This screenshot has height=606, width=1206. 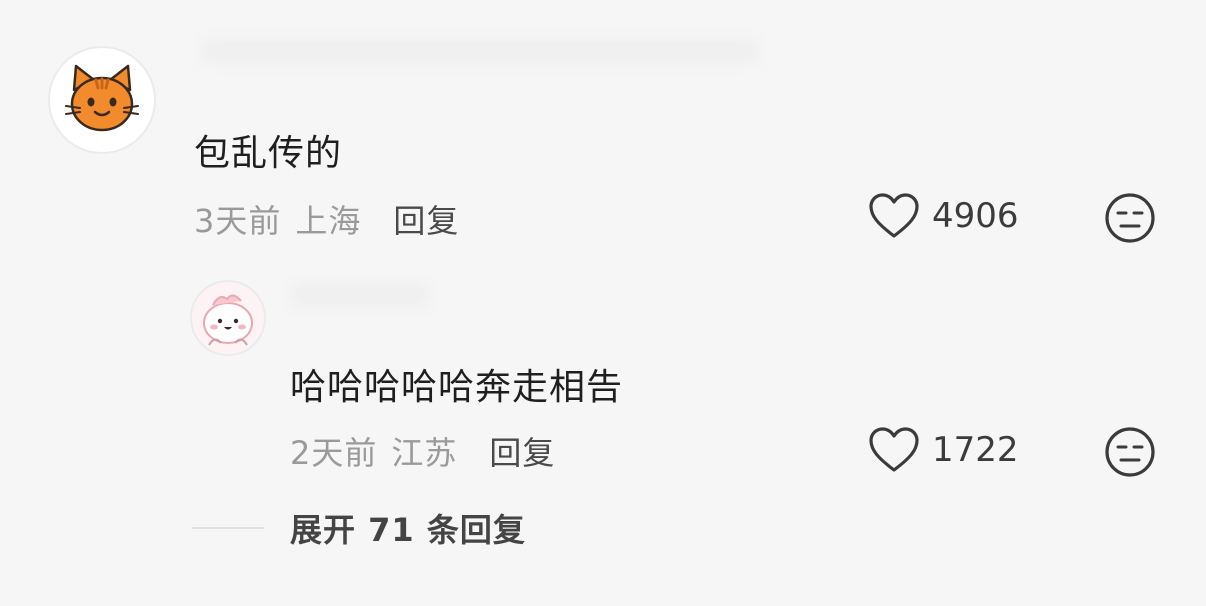 I want to click on comment-meta: 3天前 上海 回复, so click(x=326, y=219).